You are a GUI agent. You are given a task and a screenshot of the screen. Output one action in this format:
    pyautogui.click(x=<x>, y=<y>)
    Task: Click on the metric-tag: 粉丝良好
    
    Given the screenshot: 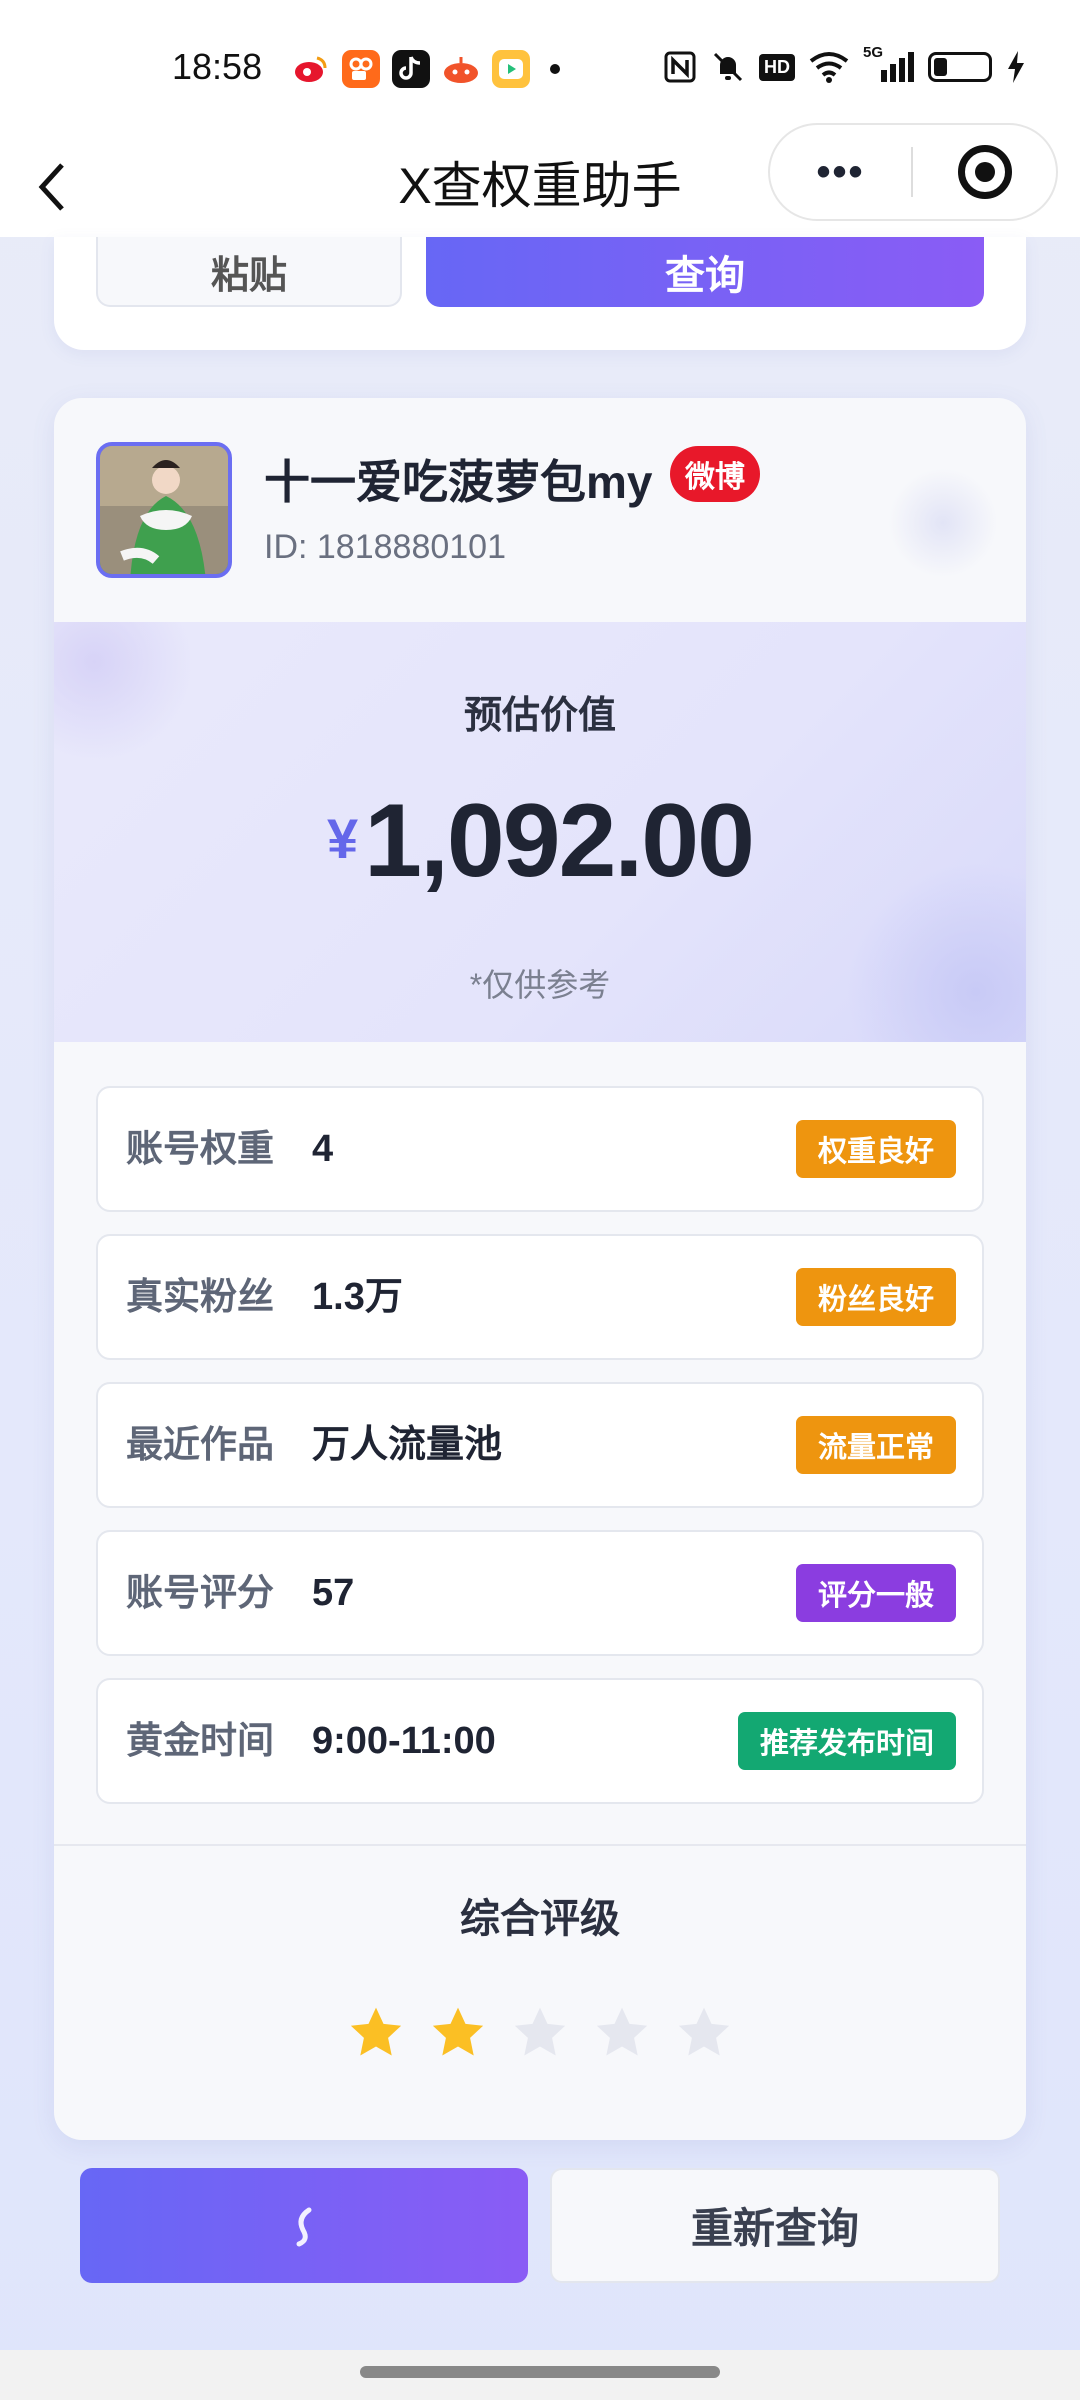 What is the action you would take?
    pyautogui.click(x=875, y=1297)
    